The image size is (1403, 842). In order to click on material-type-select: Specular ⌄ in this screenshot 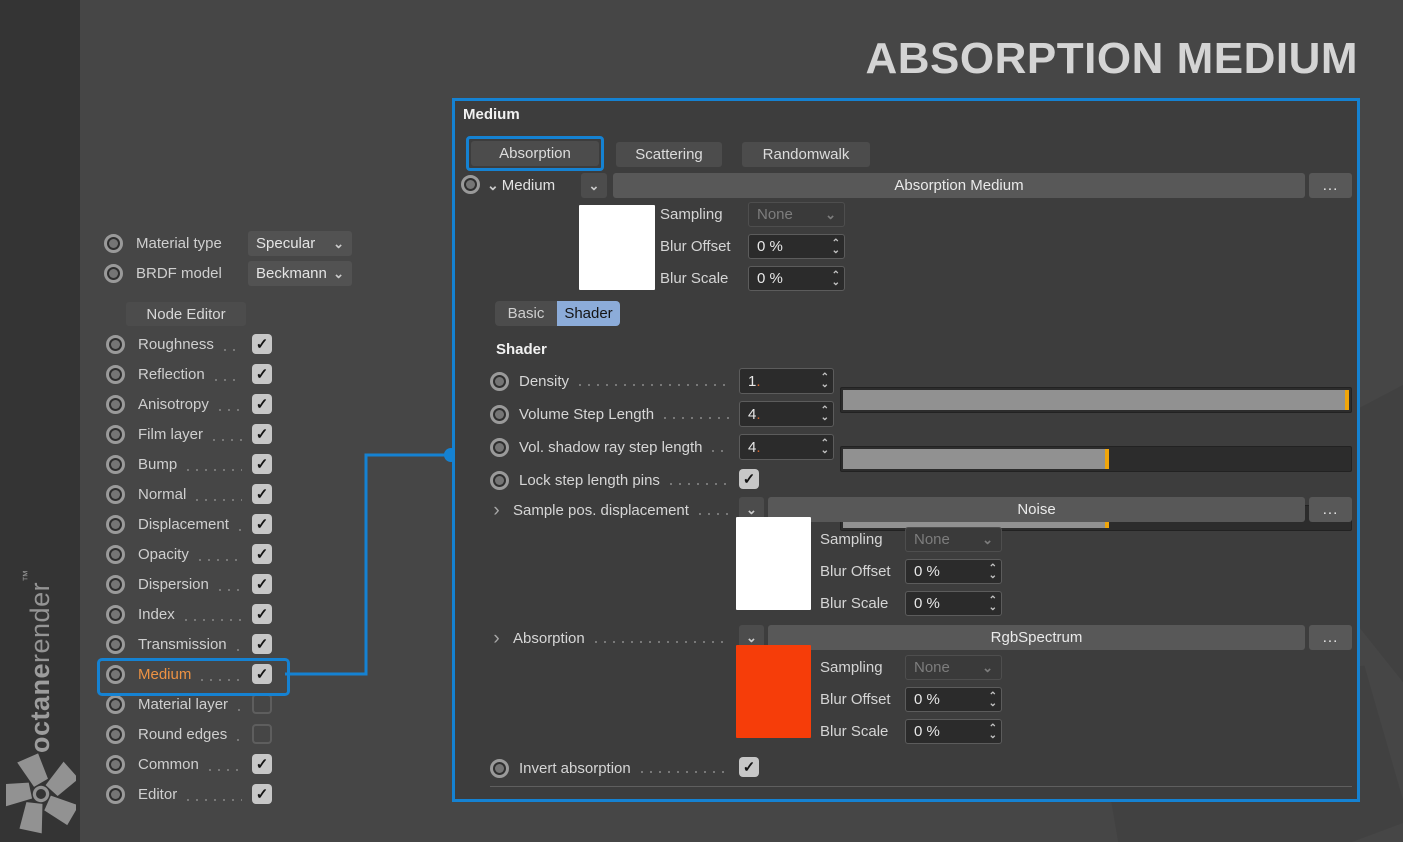, I will do `click(300, 243)`.